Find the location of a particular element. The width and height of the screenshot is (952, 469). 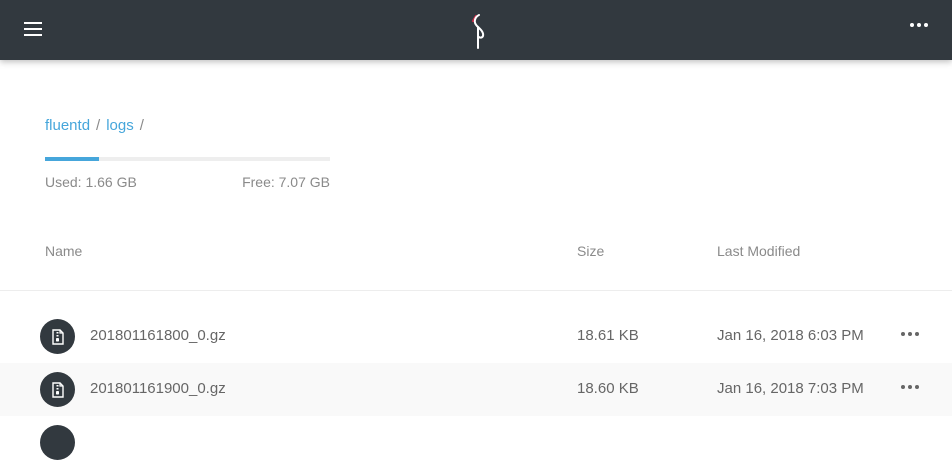

minio-logo-icon is located at coordinates (478, 31).